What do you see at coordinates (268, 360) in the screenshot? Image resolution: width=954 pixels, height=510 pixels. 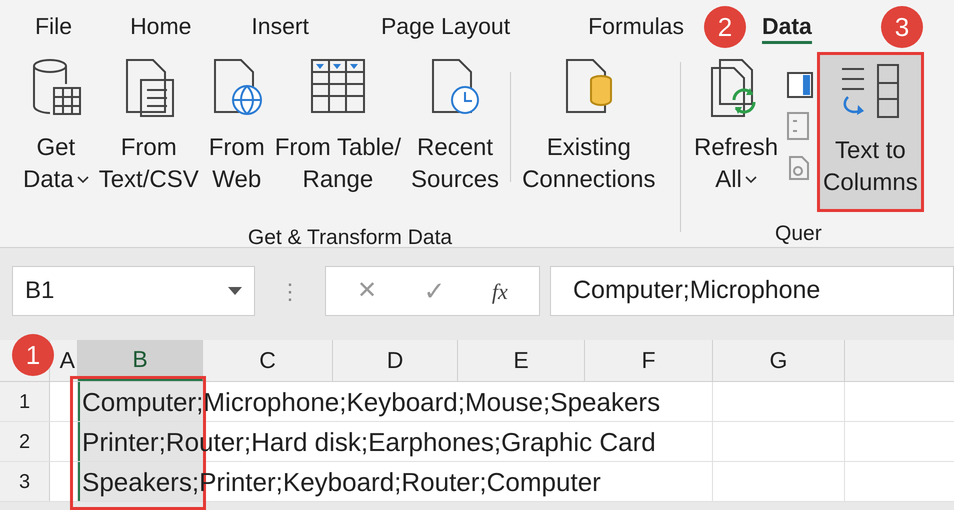 I see `column-header: C` at bounding box center [268, 360].